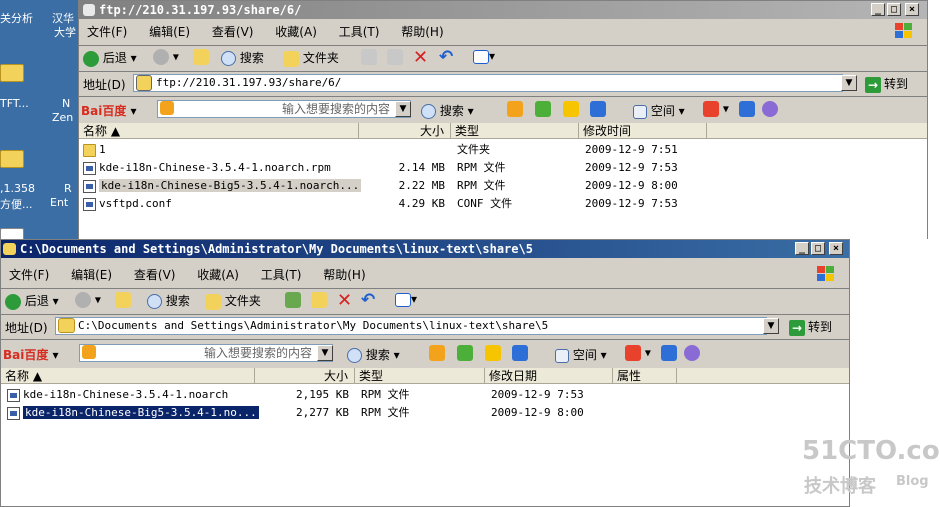 The image size is (940, 507). What do you see at coordinates (481, 167) in the screenshot?
I see `file-type-cell: RPM 文件` at bounding box center [481, 167].